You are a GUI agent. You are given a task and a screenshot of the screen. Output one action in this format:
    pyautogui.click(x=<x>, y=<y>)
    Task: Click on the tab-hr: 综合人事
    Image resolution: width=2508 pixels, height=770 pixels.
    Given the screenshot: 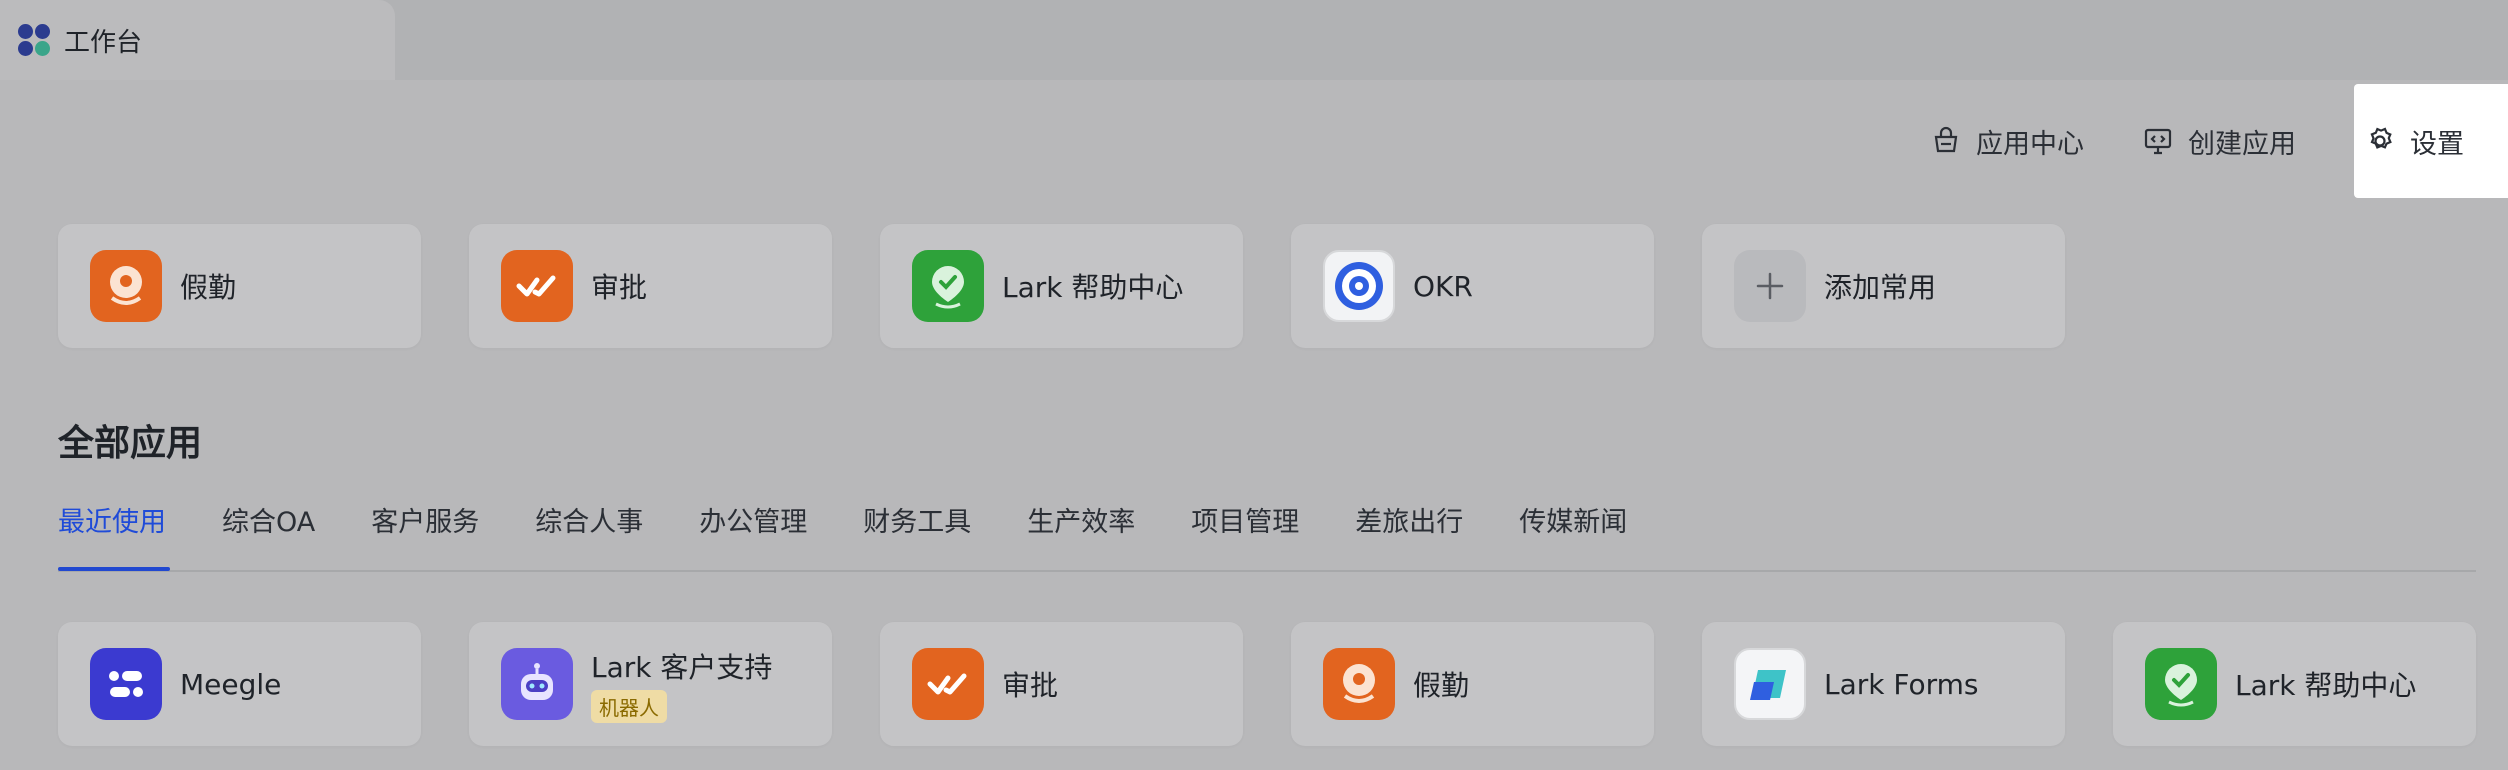 What is the action you would take?
    pyautogui.click(x=589, y=519)
    